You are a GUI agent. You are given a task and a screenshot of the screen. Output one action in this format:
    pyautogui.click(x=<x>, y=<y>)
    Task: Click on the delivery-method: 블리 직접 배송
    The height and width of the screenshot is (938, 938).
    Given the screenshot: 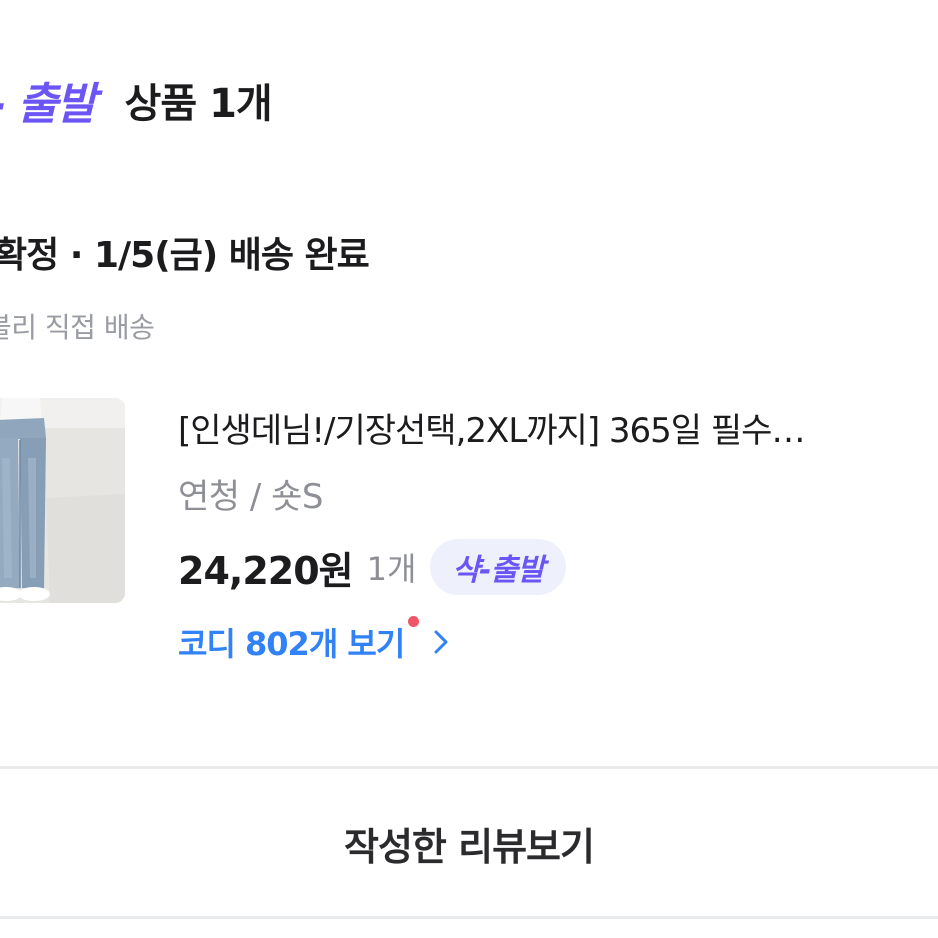 What is the action you would take?
    pyautogui.click(x=77, y=327)
    